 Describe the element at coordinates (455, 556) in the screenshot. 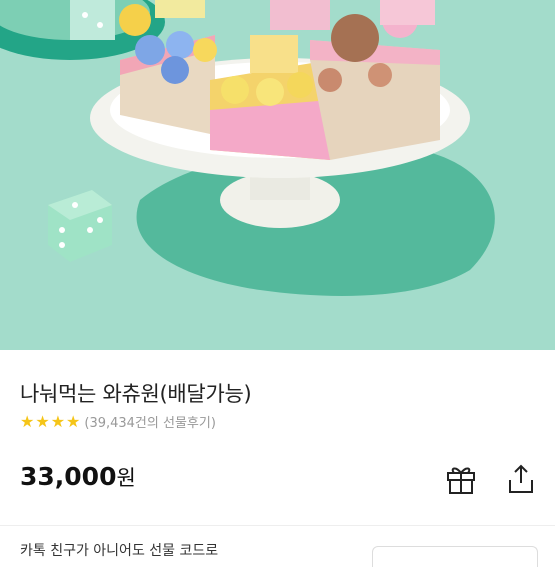

I see `gift-code-button` at that location.